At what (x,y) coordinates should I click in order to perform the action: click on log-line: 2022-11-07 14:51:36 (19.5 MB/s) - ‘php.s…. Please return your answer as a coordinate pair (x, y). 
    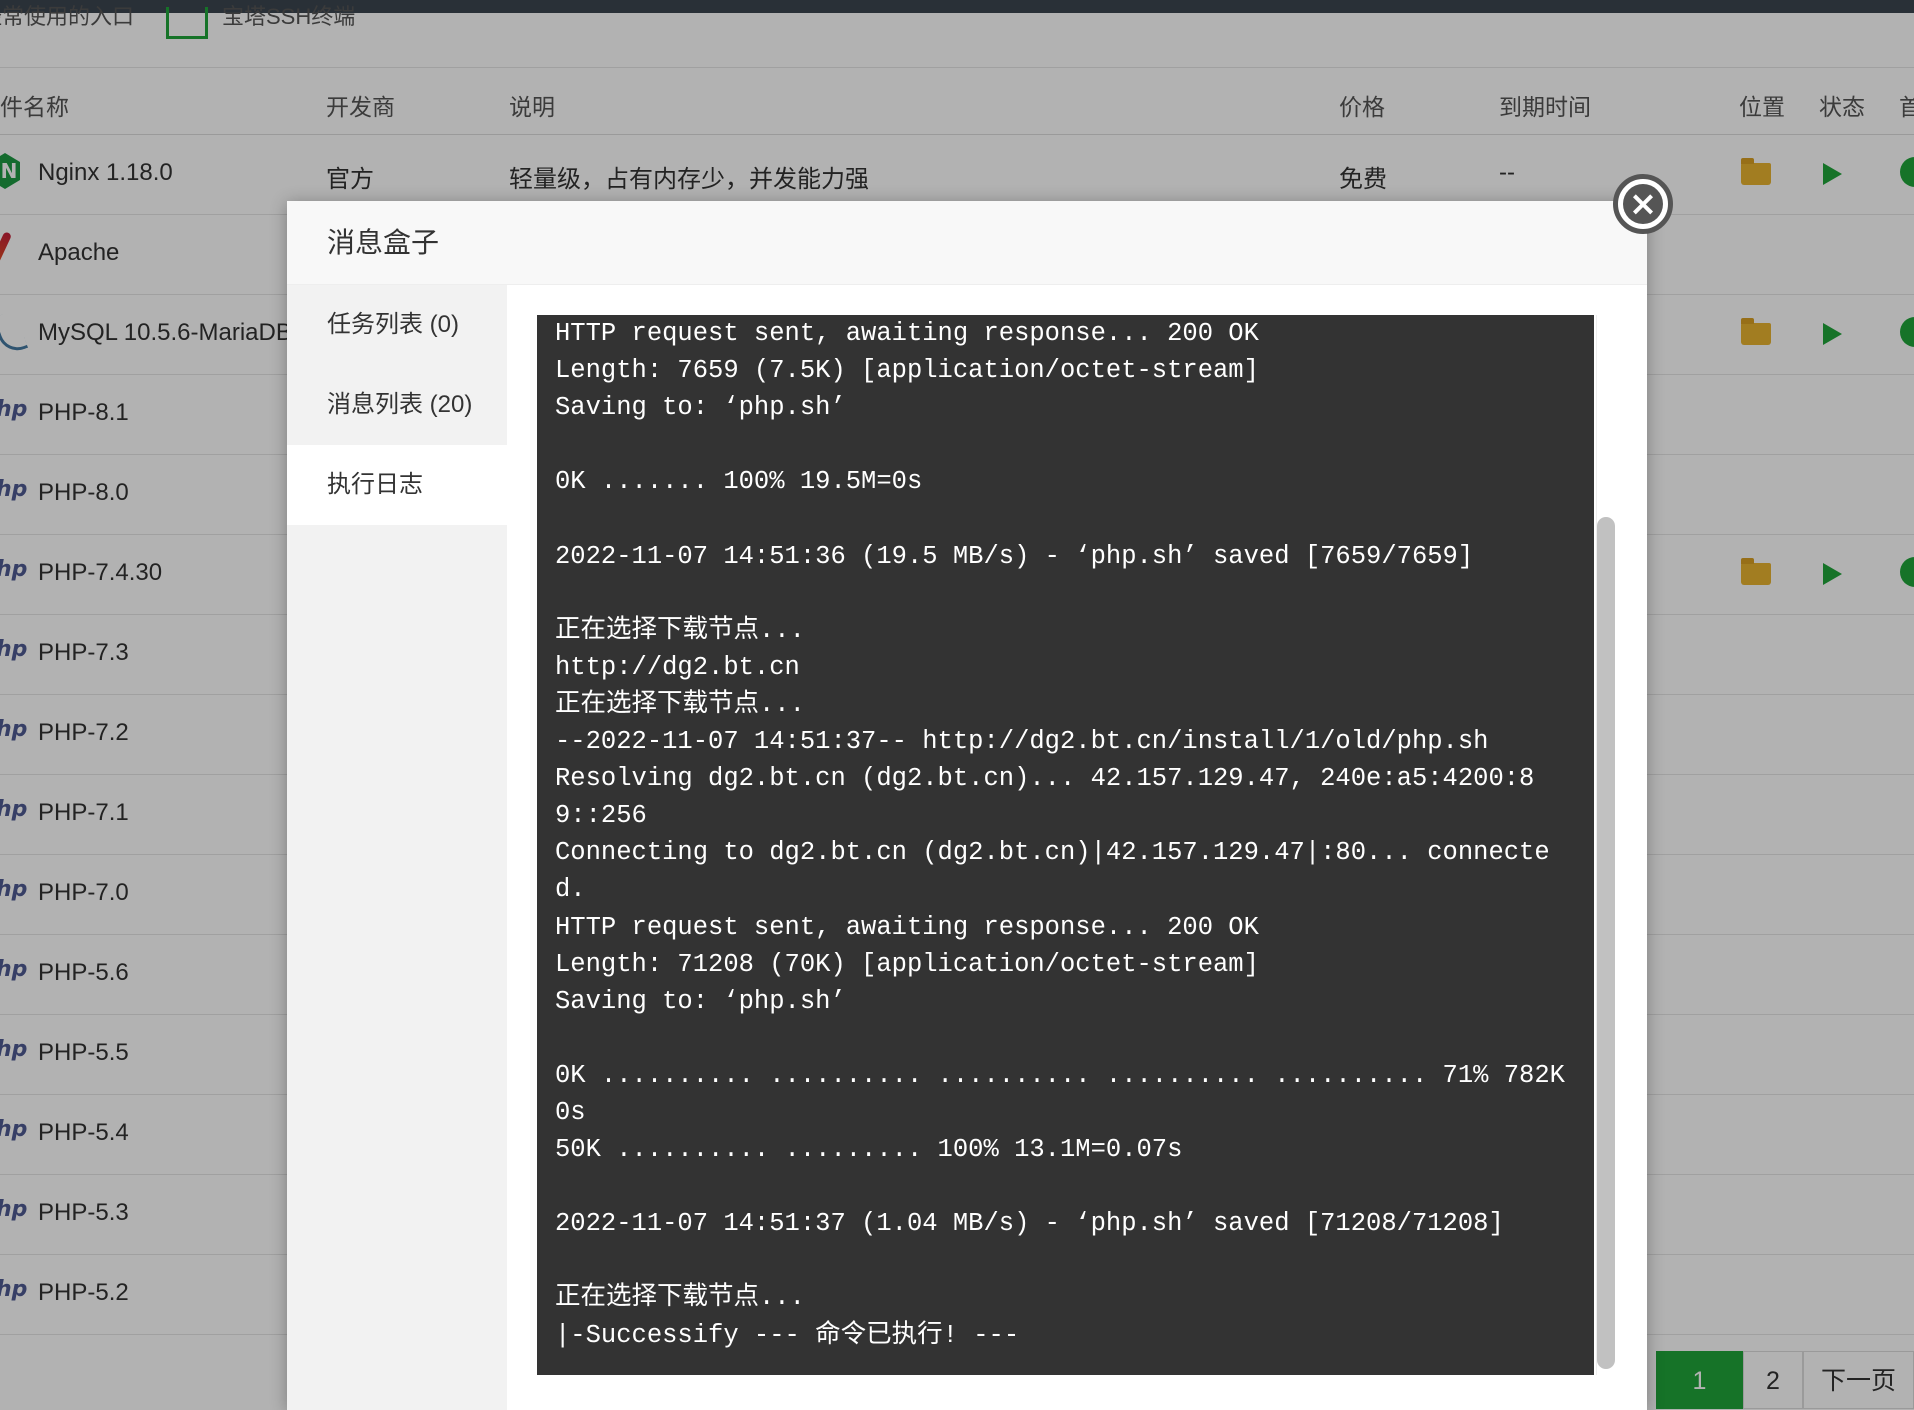
    Looking at the image, I should click on (1014, 556).